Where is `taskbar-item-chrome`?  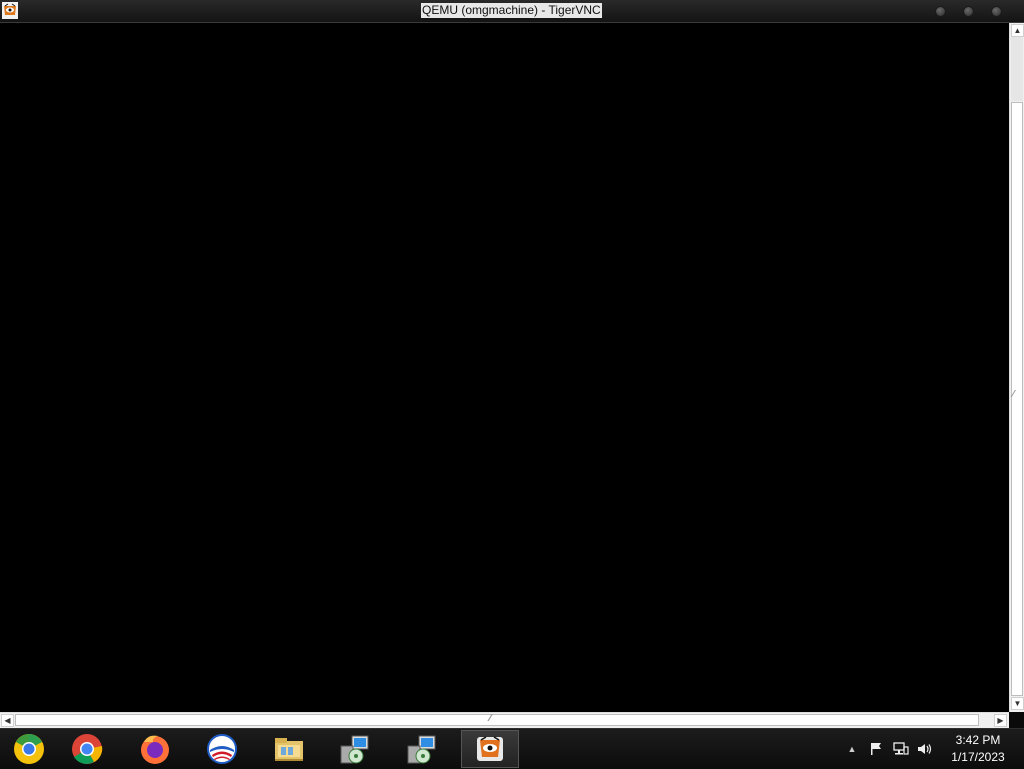
taskbar-item-chrome is located at coordinates (87, 749).